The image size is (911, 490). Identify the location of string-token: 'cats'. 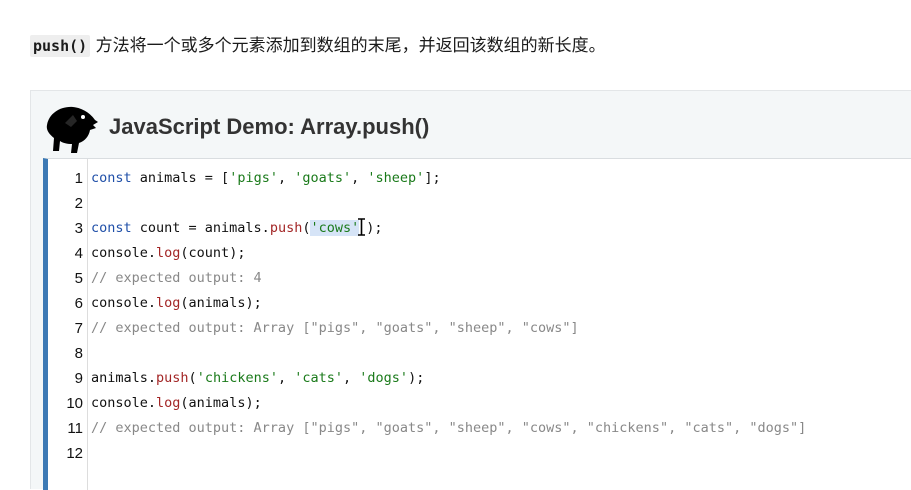
(319, 378).